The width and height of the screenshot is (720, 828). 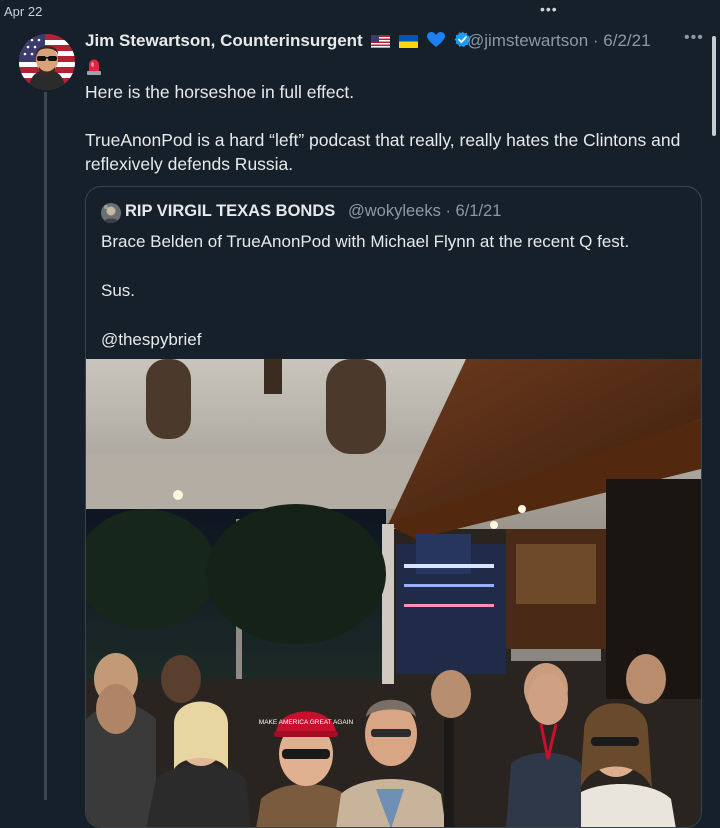 What do you see at coordinates (714, 86) in the screenshot?
I see `scrollbar` at bounding box center [714, 86].